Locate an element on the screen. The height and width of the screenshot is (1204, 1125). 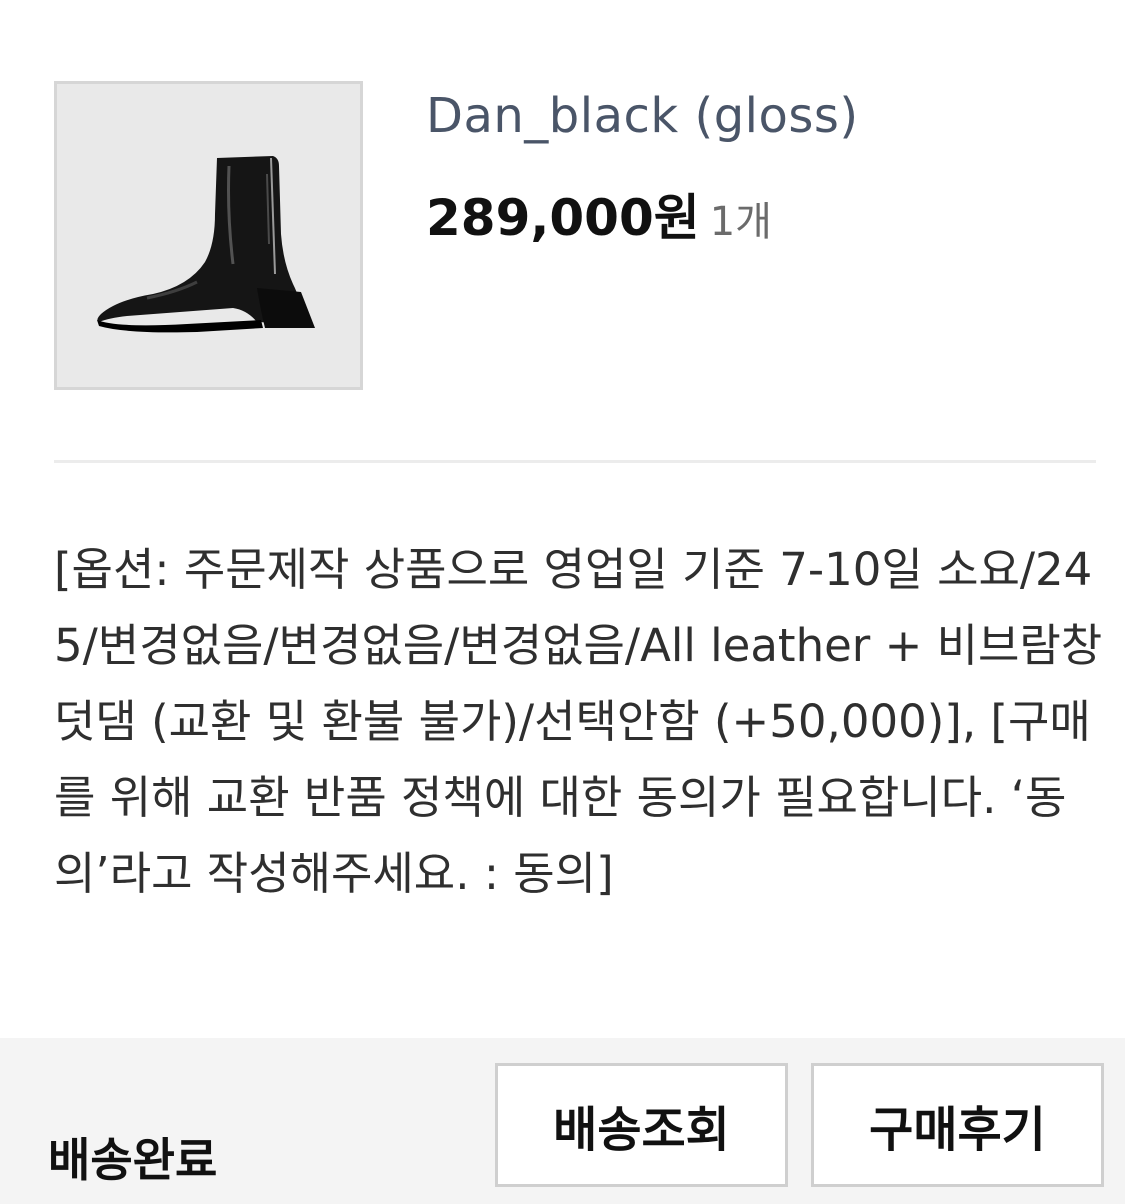
write-review-button: 구매후기 is located at coordinates (957, 1125).